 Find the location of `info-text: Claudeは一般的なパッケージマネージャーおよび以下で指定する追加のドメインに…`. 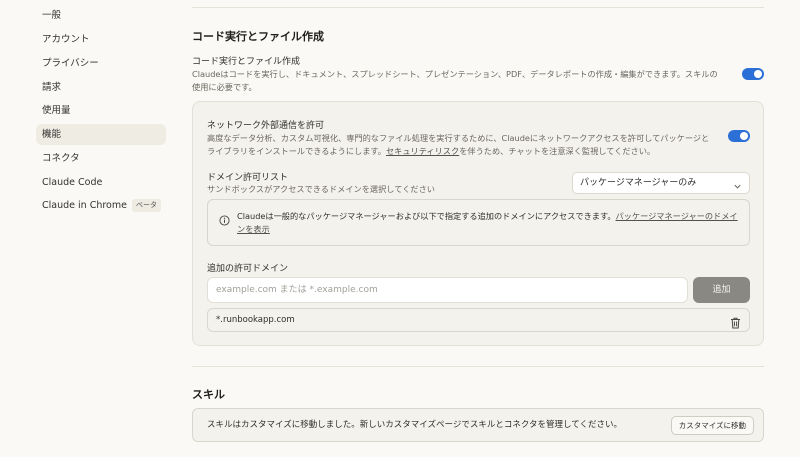

info-text: Claudeは一般的なパッケージマネージャーおよび以下で指定する追加のドメインに… is located at coordinates (489, 223).